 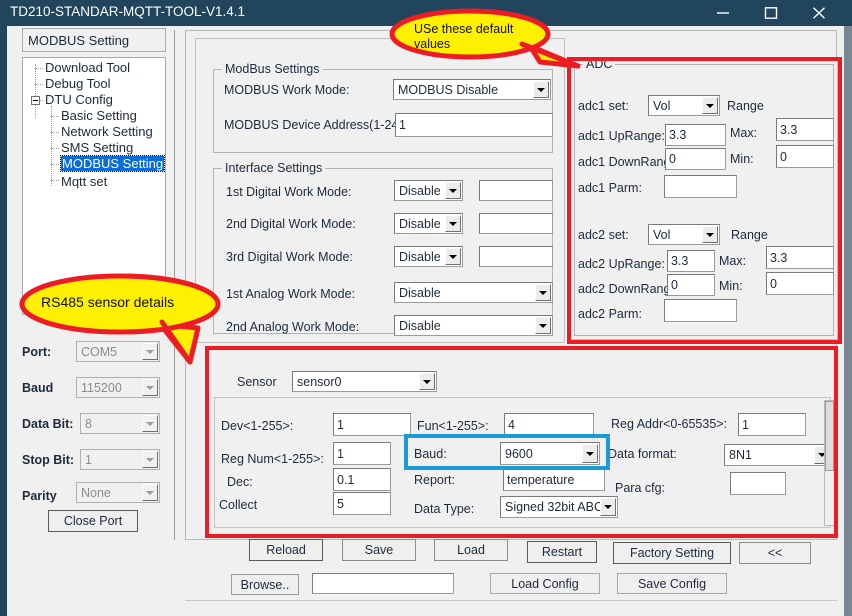 What do you see at coordinates (559, 507) in the screenshot?
I see `data-type-select: Signed 32bit ABCD` at bounding box center [559, 507].